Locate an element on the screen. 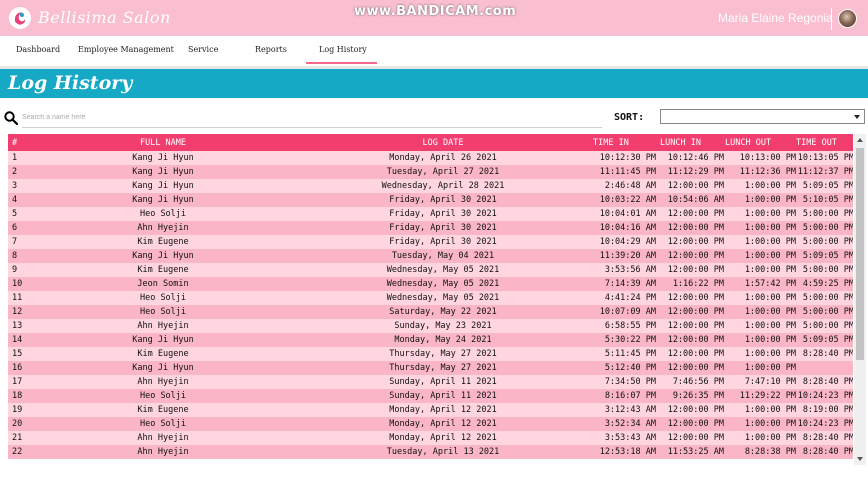  search-input is located at coordinates (312, 118).